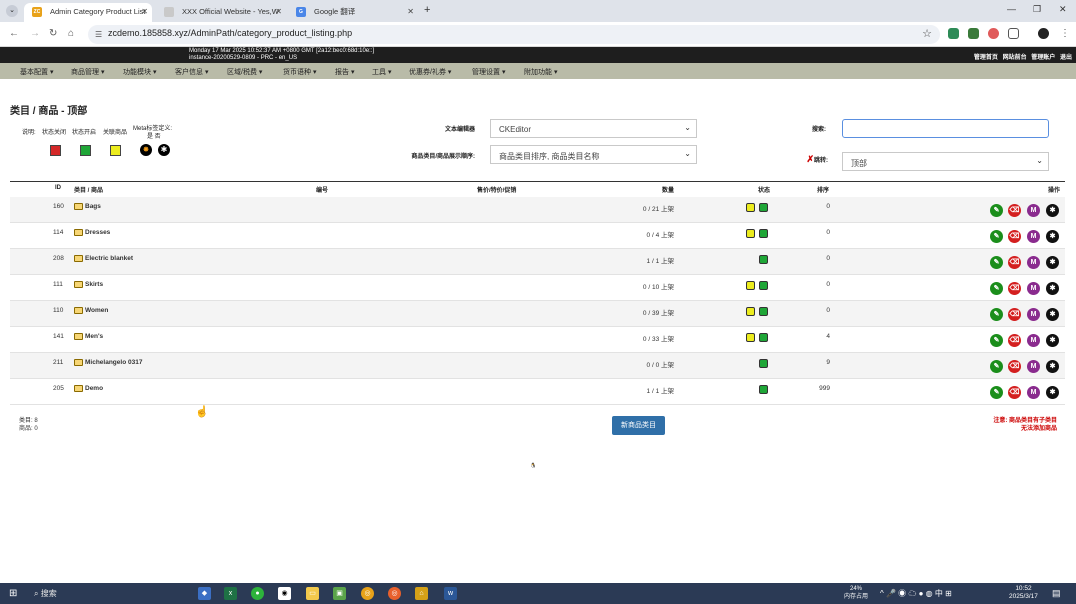 Image resolution: width=1076 pixels, height=604 pixels. Describe the element at coordinates (593, 154) in the screenshot. I see `sort-order-select: 商品类目排序, 商品类目名称 ⌄` at that location.